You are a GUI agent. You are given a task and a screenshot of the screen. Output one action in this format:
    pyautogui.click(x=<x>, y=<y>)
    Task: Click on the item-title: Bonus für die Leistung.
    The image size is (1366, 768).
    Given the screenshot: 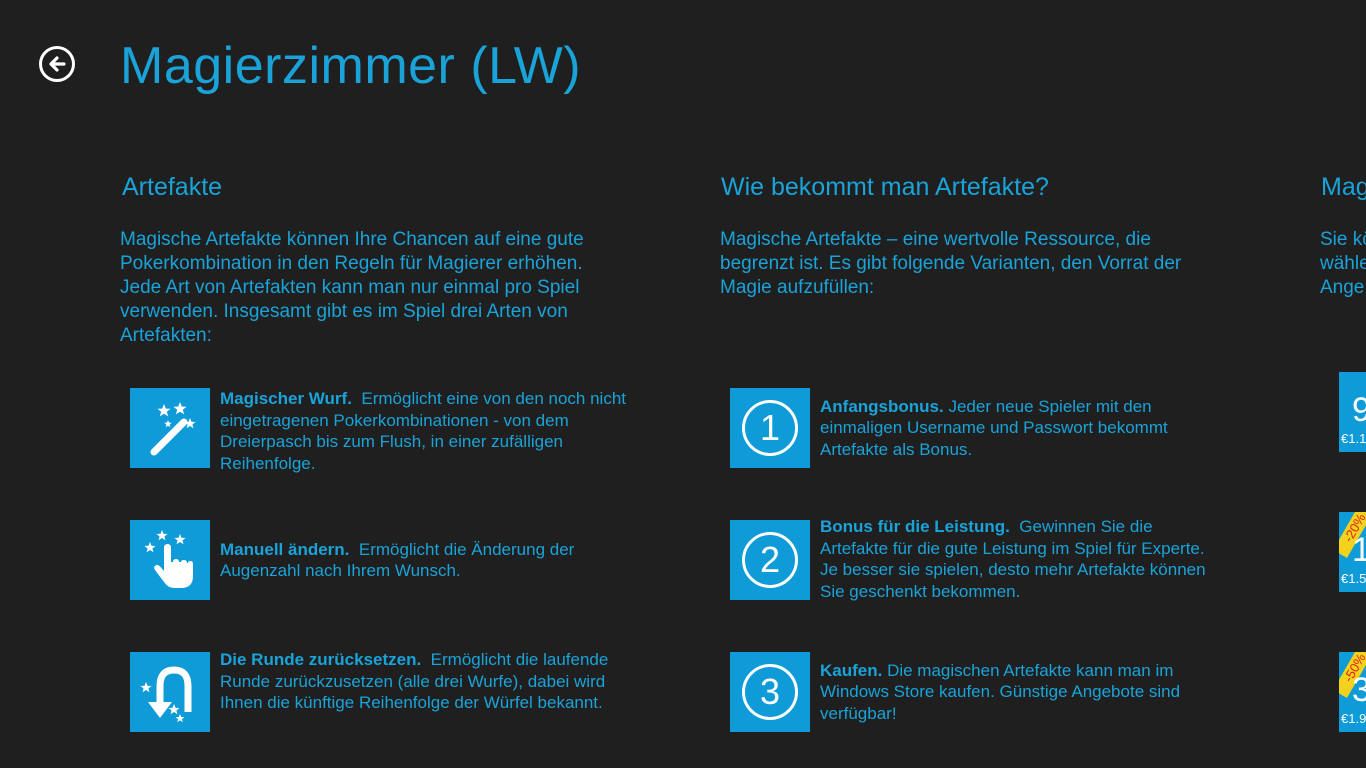 What is the action you would take?
    pyautogui.click(x=915, y=526)
    